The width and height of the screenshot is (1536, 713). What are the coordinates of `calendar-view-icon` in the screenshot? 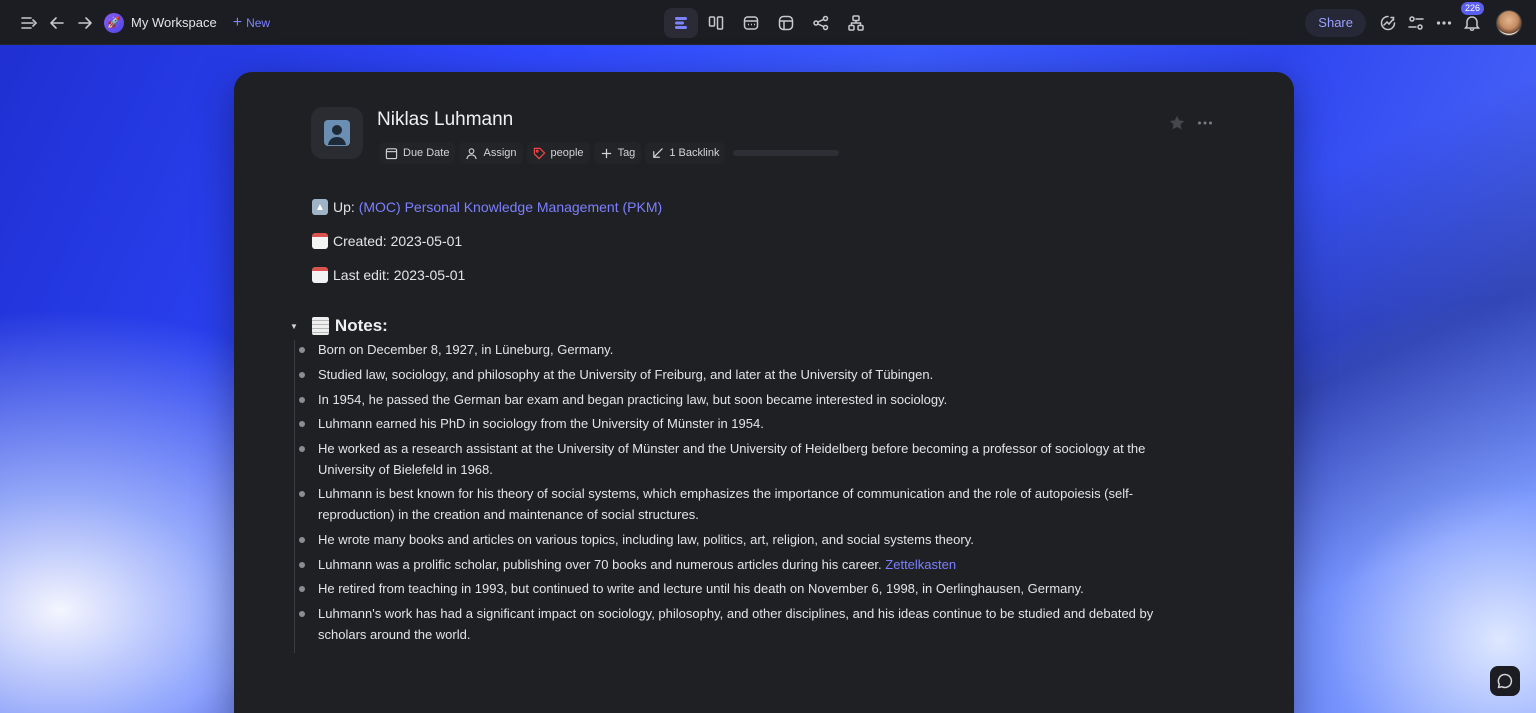 It's located at (751, 23).